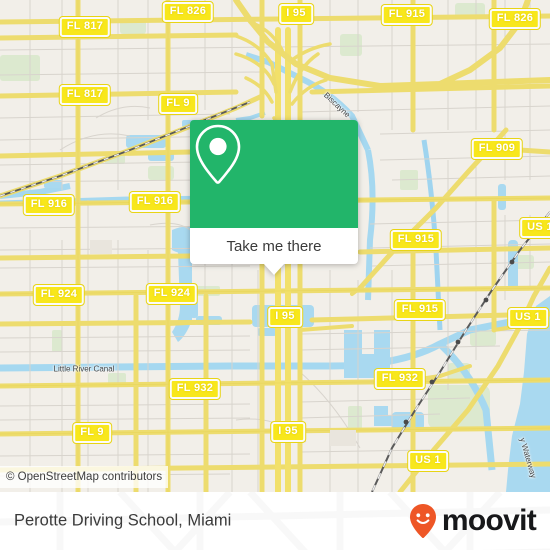 This screenshot has width=550, height=550. I want to click on map-text-label: Little River Canal, so click(84, 369).